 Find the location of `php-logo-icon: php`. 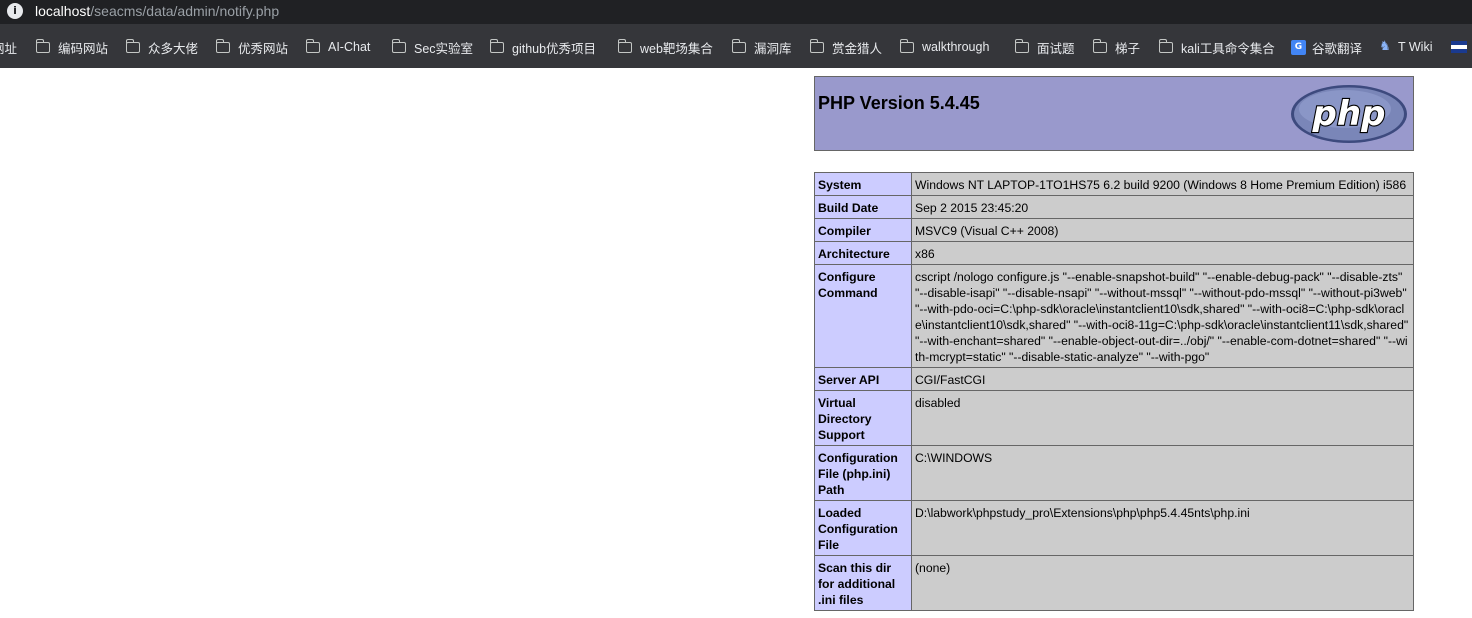

php-logo-icon: php is located at coordinates (1349, 114).